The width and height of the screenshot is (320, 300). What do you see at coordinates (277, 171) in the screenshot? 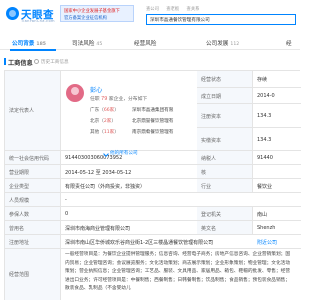
I see `approve-value-cell` at bounding box center [277, 171].